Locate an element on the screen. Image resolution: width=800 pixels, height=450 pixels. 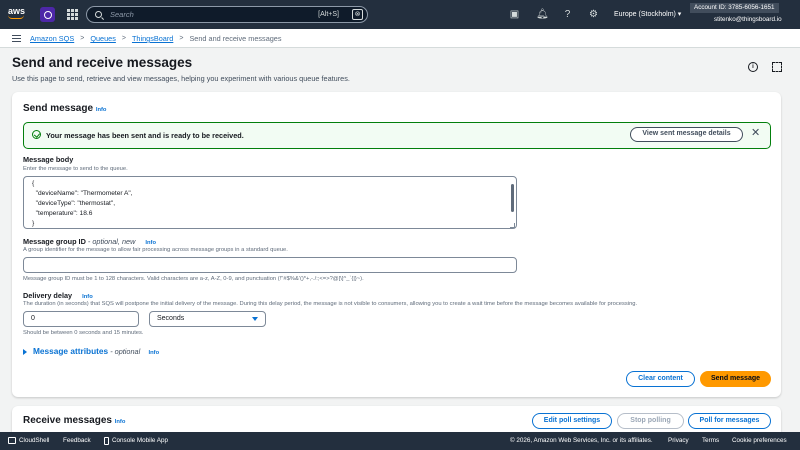
aws-logo-text: aws is located at coordinates (17, 11).